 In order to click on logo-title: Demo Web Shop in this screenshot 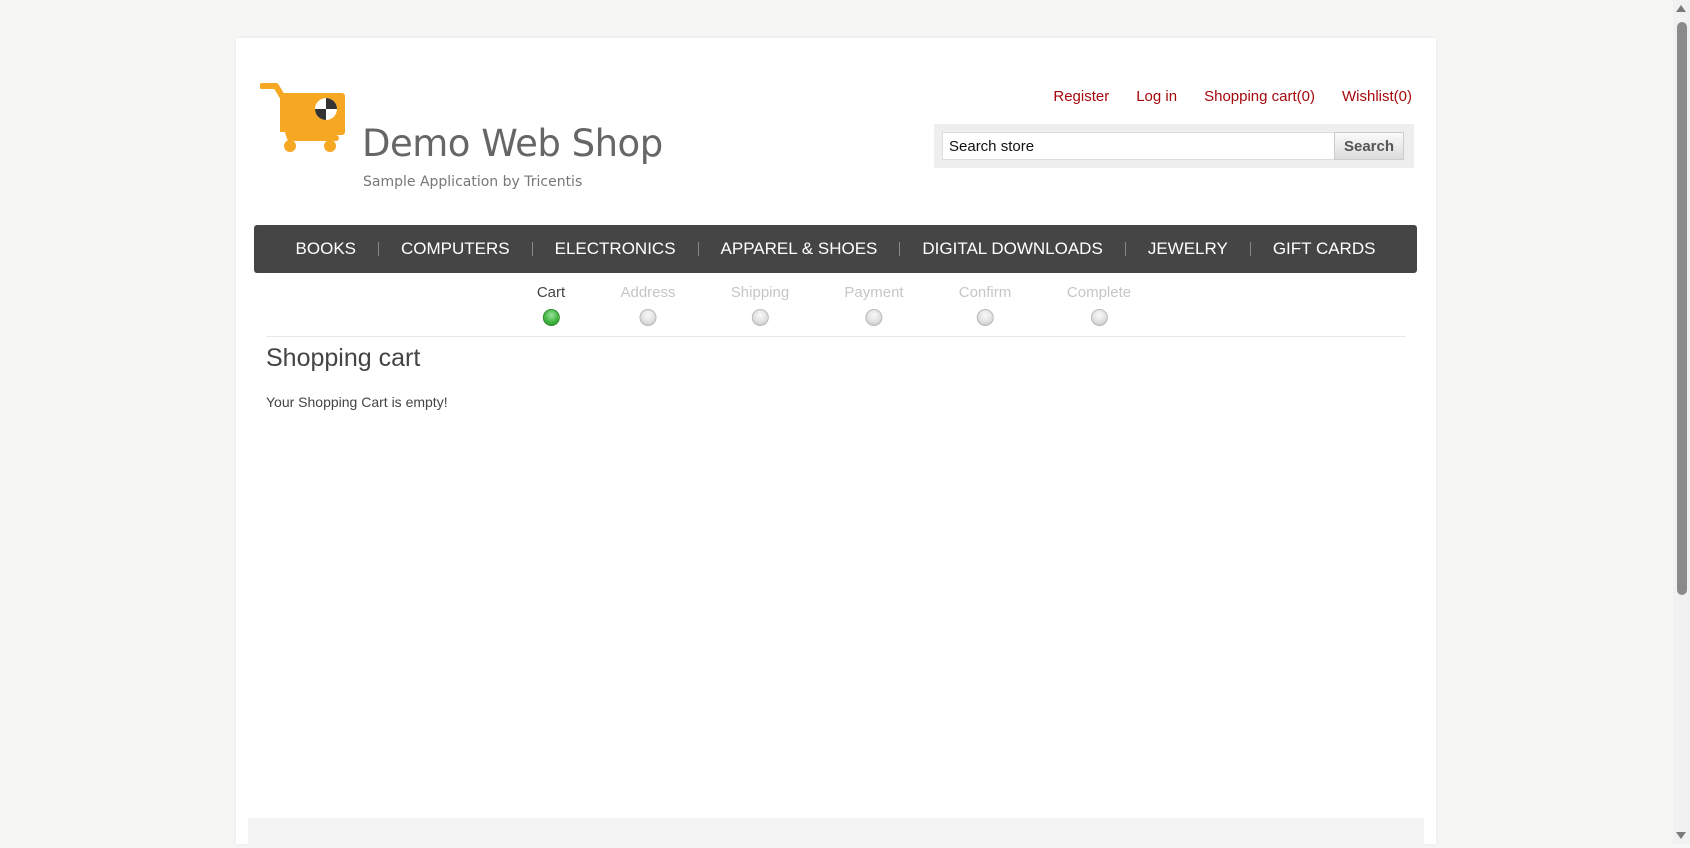, I will do `click(512, 143)`.